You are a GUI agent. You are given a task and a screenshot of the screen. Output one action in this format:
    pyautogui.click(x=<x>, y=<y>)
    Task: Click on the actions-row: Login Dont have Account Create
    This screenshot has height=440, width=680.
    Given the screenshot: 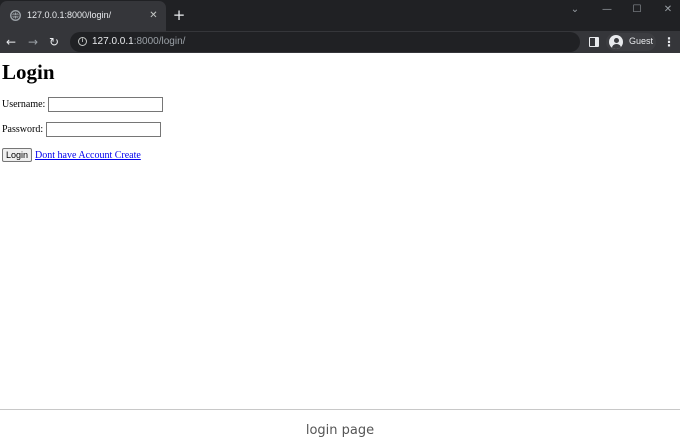 What is the action you would take?
    pyautogui.click(x=71, y=155)
    